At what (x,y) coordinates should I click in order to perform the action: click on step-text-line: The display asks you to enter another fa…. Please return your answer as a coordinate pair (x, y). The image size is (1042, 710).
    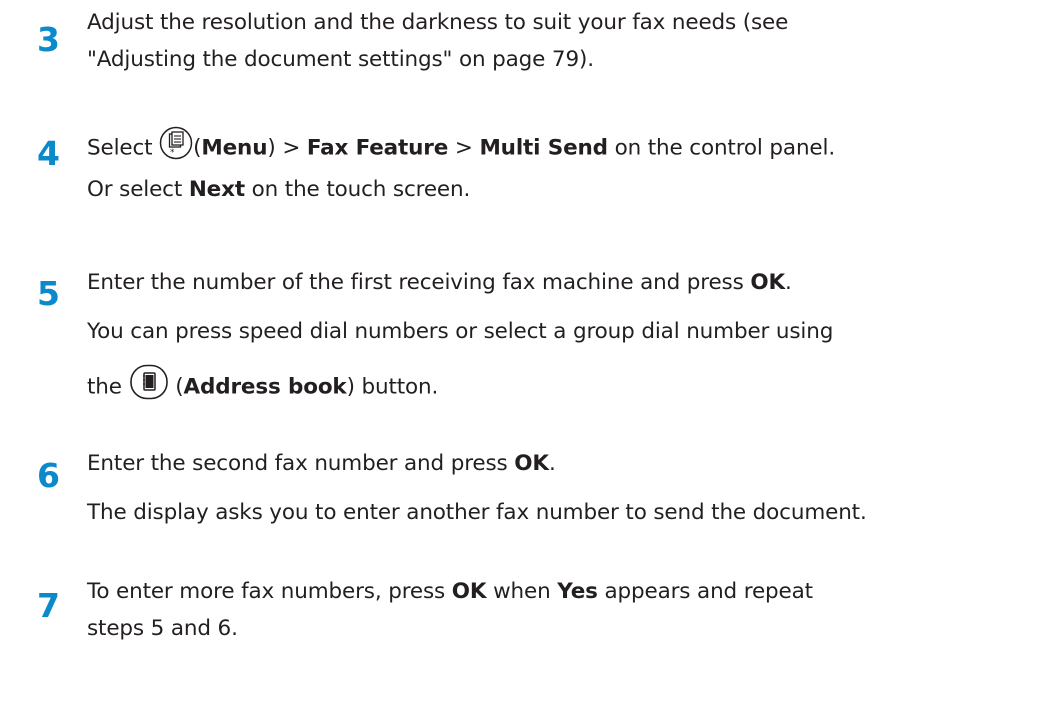
    Looking at the image, I should click on (477, 512).